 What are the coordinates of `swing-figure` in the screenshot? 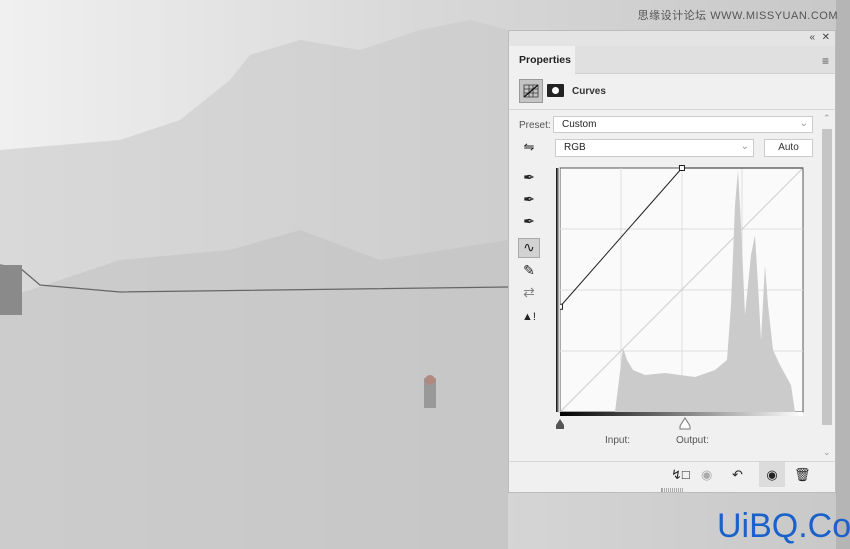 It's located at (430, 391).